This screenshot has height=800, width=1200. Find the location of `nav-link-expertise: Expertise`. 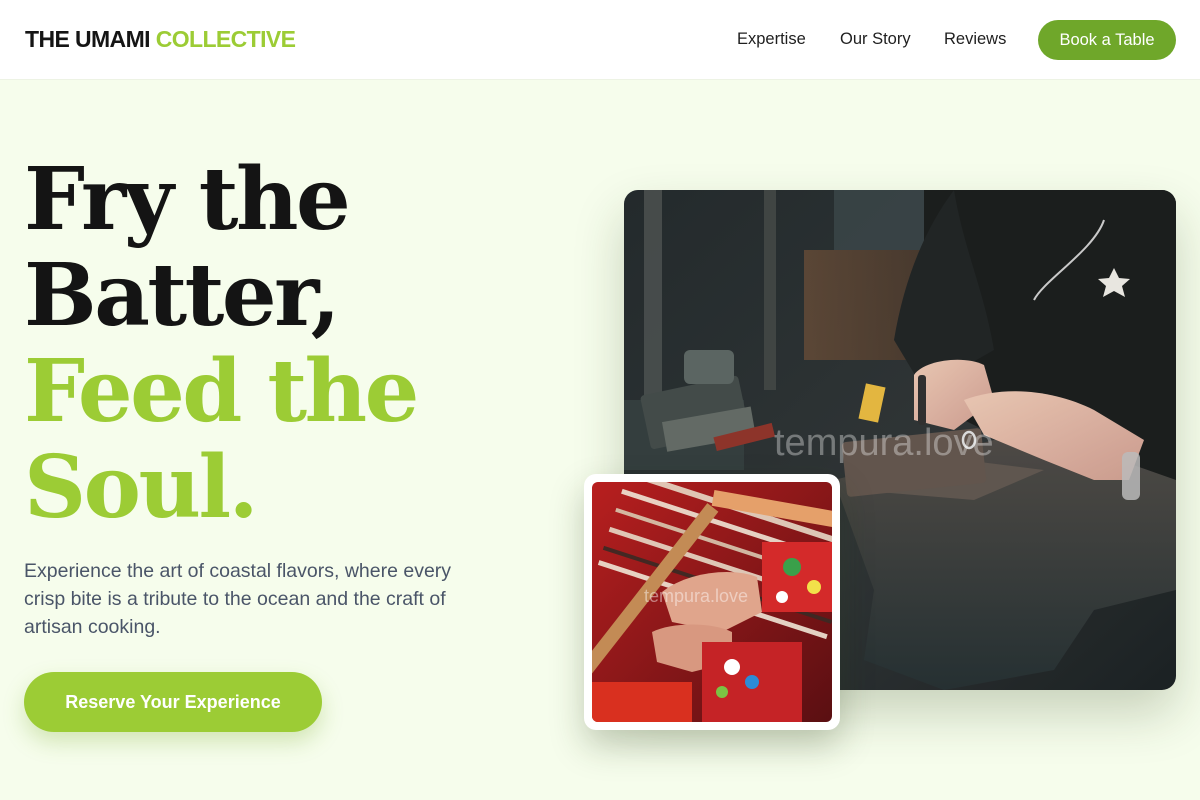

nav-link-expertise: Expertise is located at coordinates (771, 39).